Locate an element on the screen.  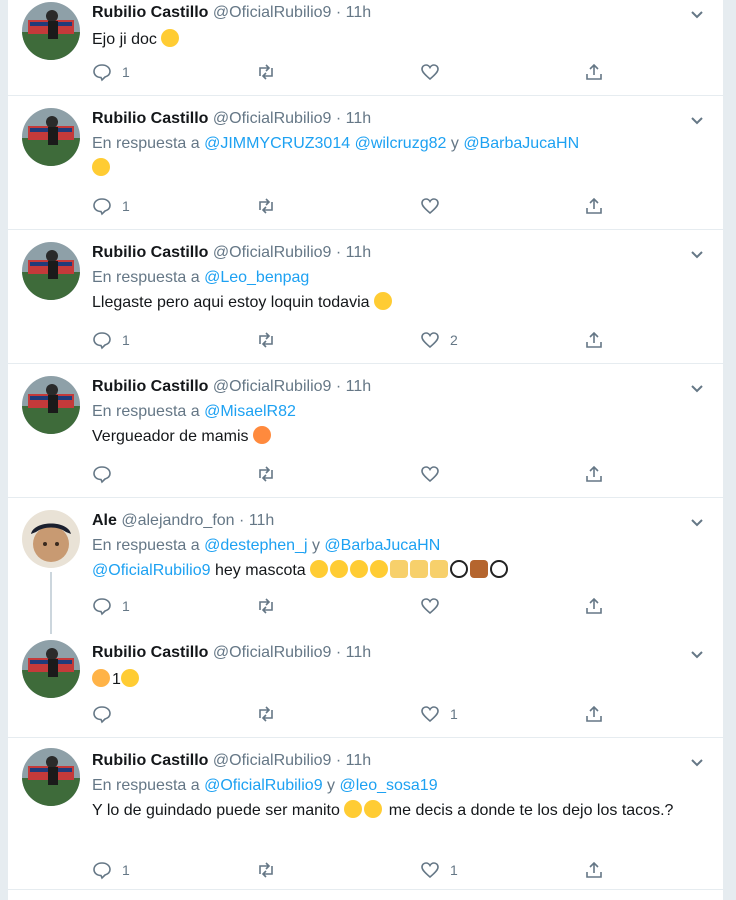
text-mention: @OficialRubilio9 is located at coordinates (151, 570).